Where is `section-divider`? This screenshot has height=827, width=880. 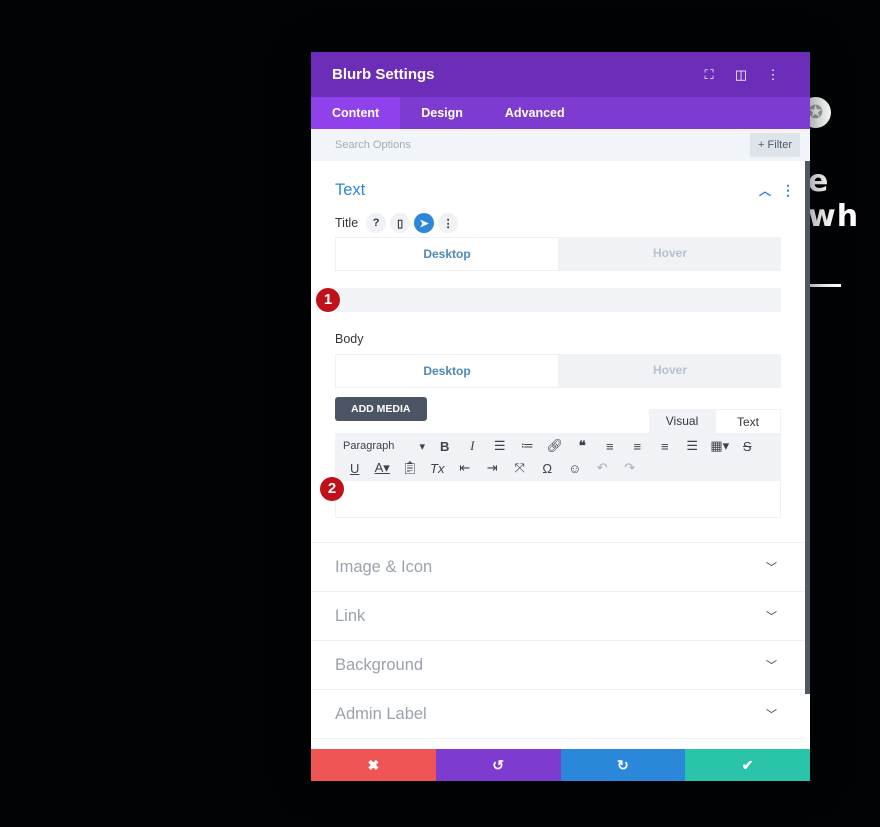 section-divider is located at coordinates (558, 743).